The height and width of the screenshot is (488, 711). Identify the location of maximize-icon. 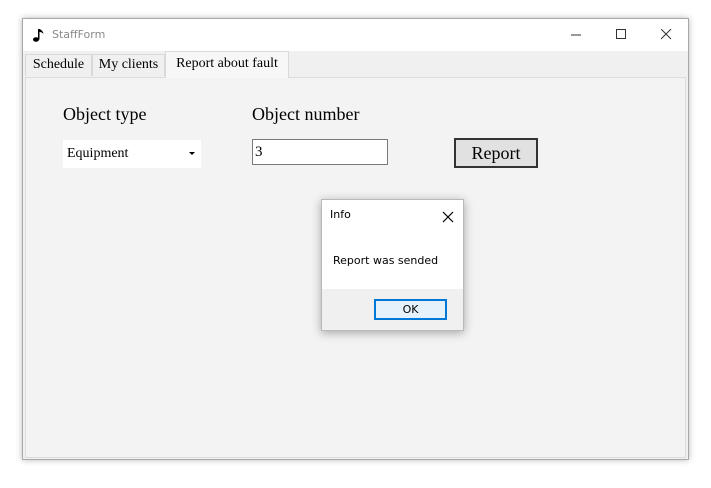
(621, 34).